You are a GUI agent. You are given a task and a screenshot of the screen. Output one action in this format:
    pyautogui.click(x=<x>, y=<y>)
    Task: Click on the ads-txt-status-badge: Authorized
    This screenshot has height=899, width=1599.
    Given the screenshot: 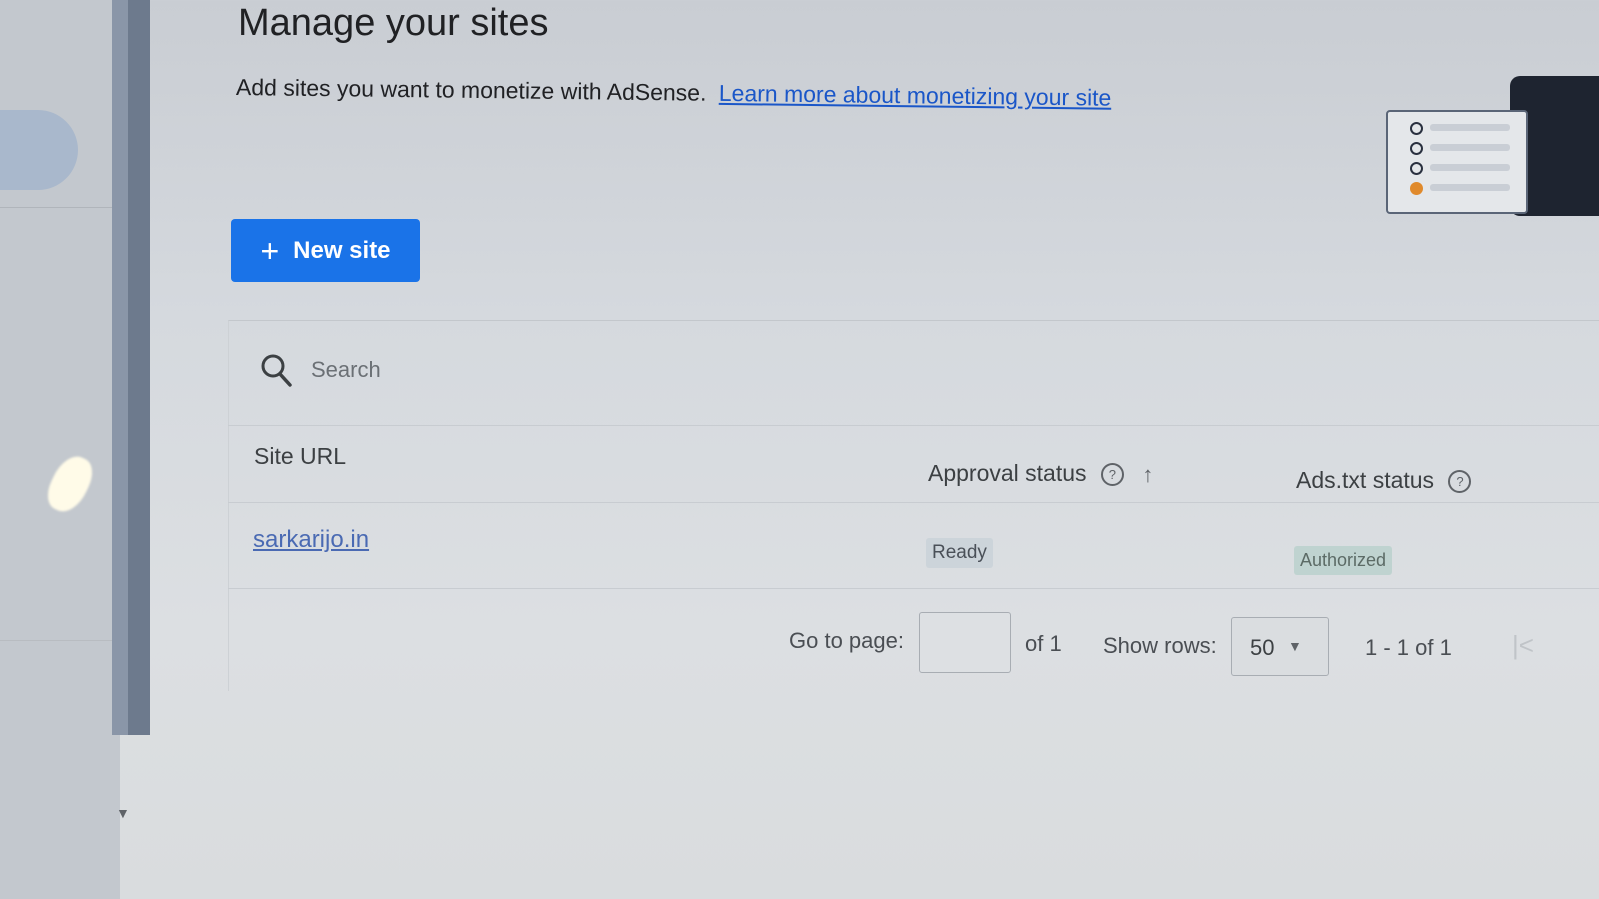 What is the action you would take?
    pyautogui.click(x=1343, y=560)
    